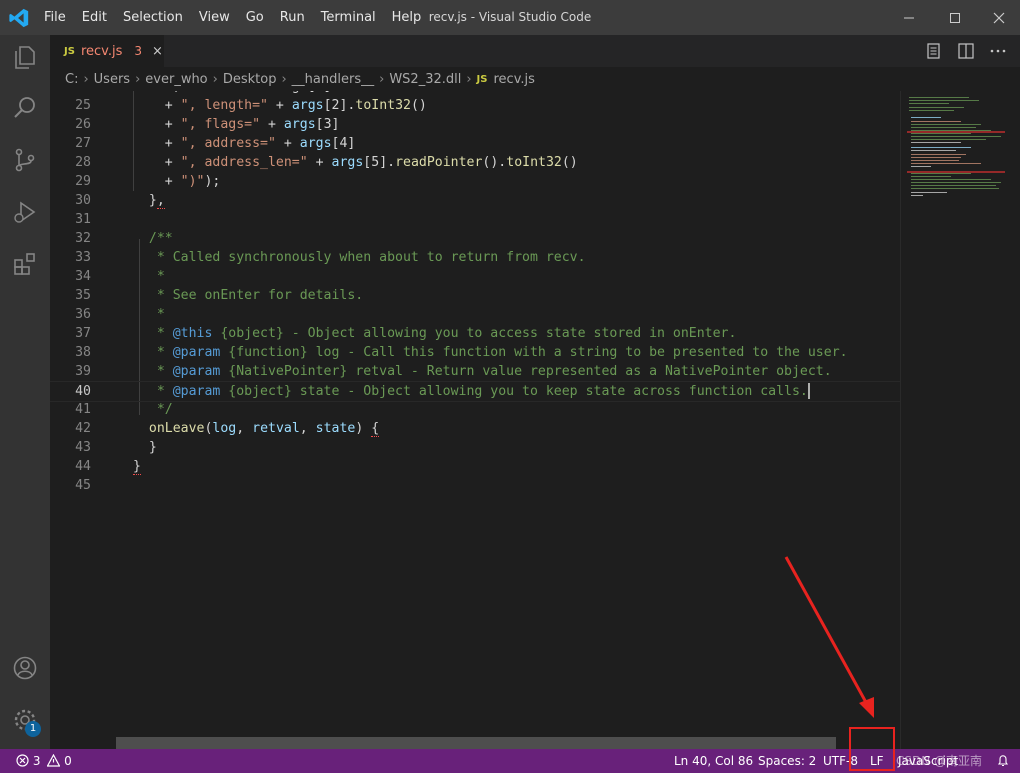 This screenshot has width=1020, height=773. What do you see at coordinates (22, 760) in the screenshot?
I see `error-icon` at bounding box center [22, 760].